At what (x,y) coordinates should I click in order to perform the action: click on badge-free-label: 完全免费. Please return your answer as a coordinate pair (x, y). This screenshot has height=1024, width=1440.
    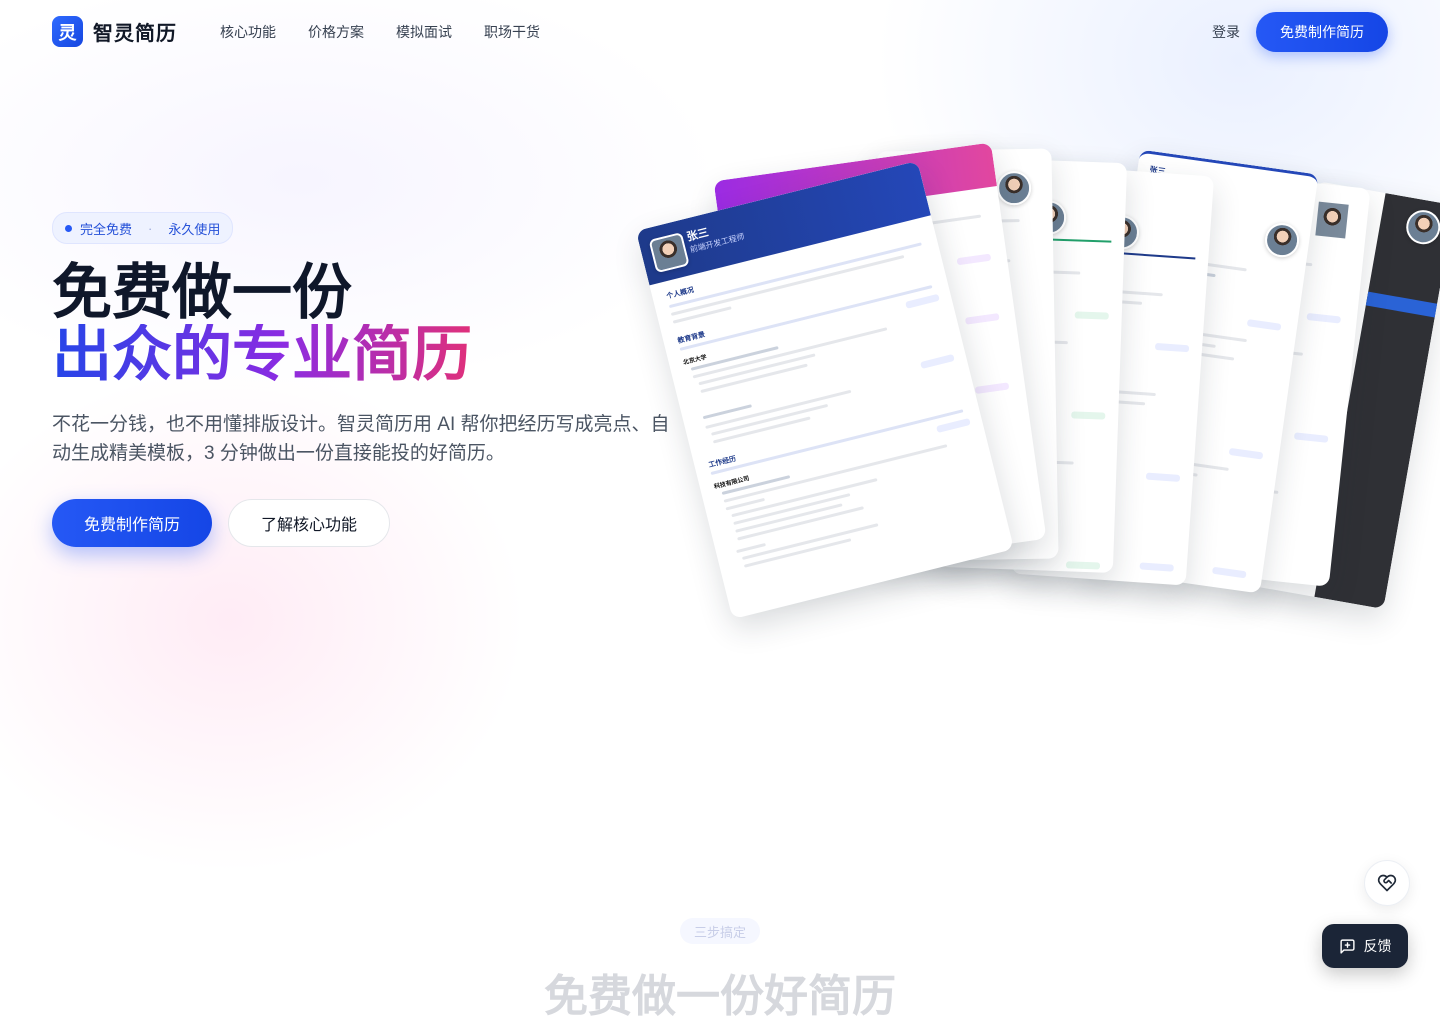
    Looking at the image, I should click on (106, 229).